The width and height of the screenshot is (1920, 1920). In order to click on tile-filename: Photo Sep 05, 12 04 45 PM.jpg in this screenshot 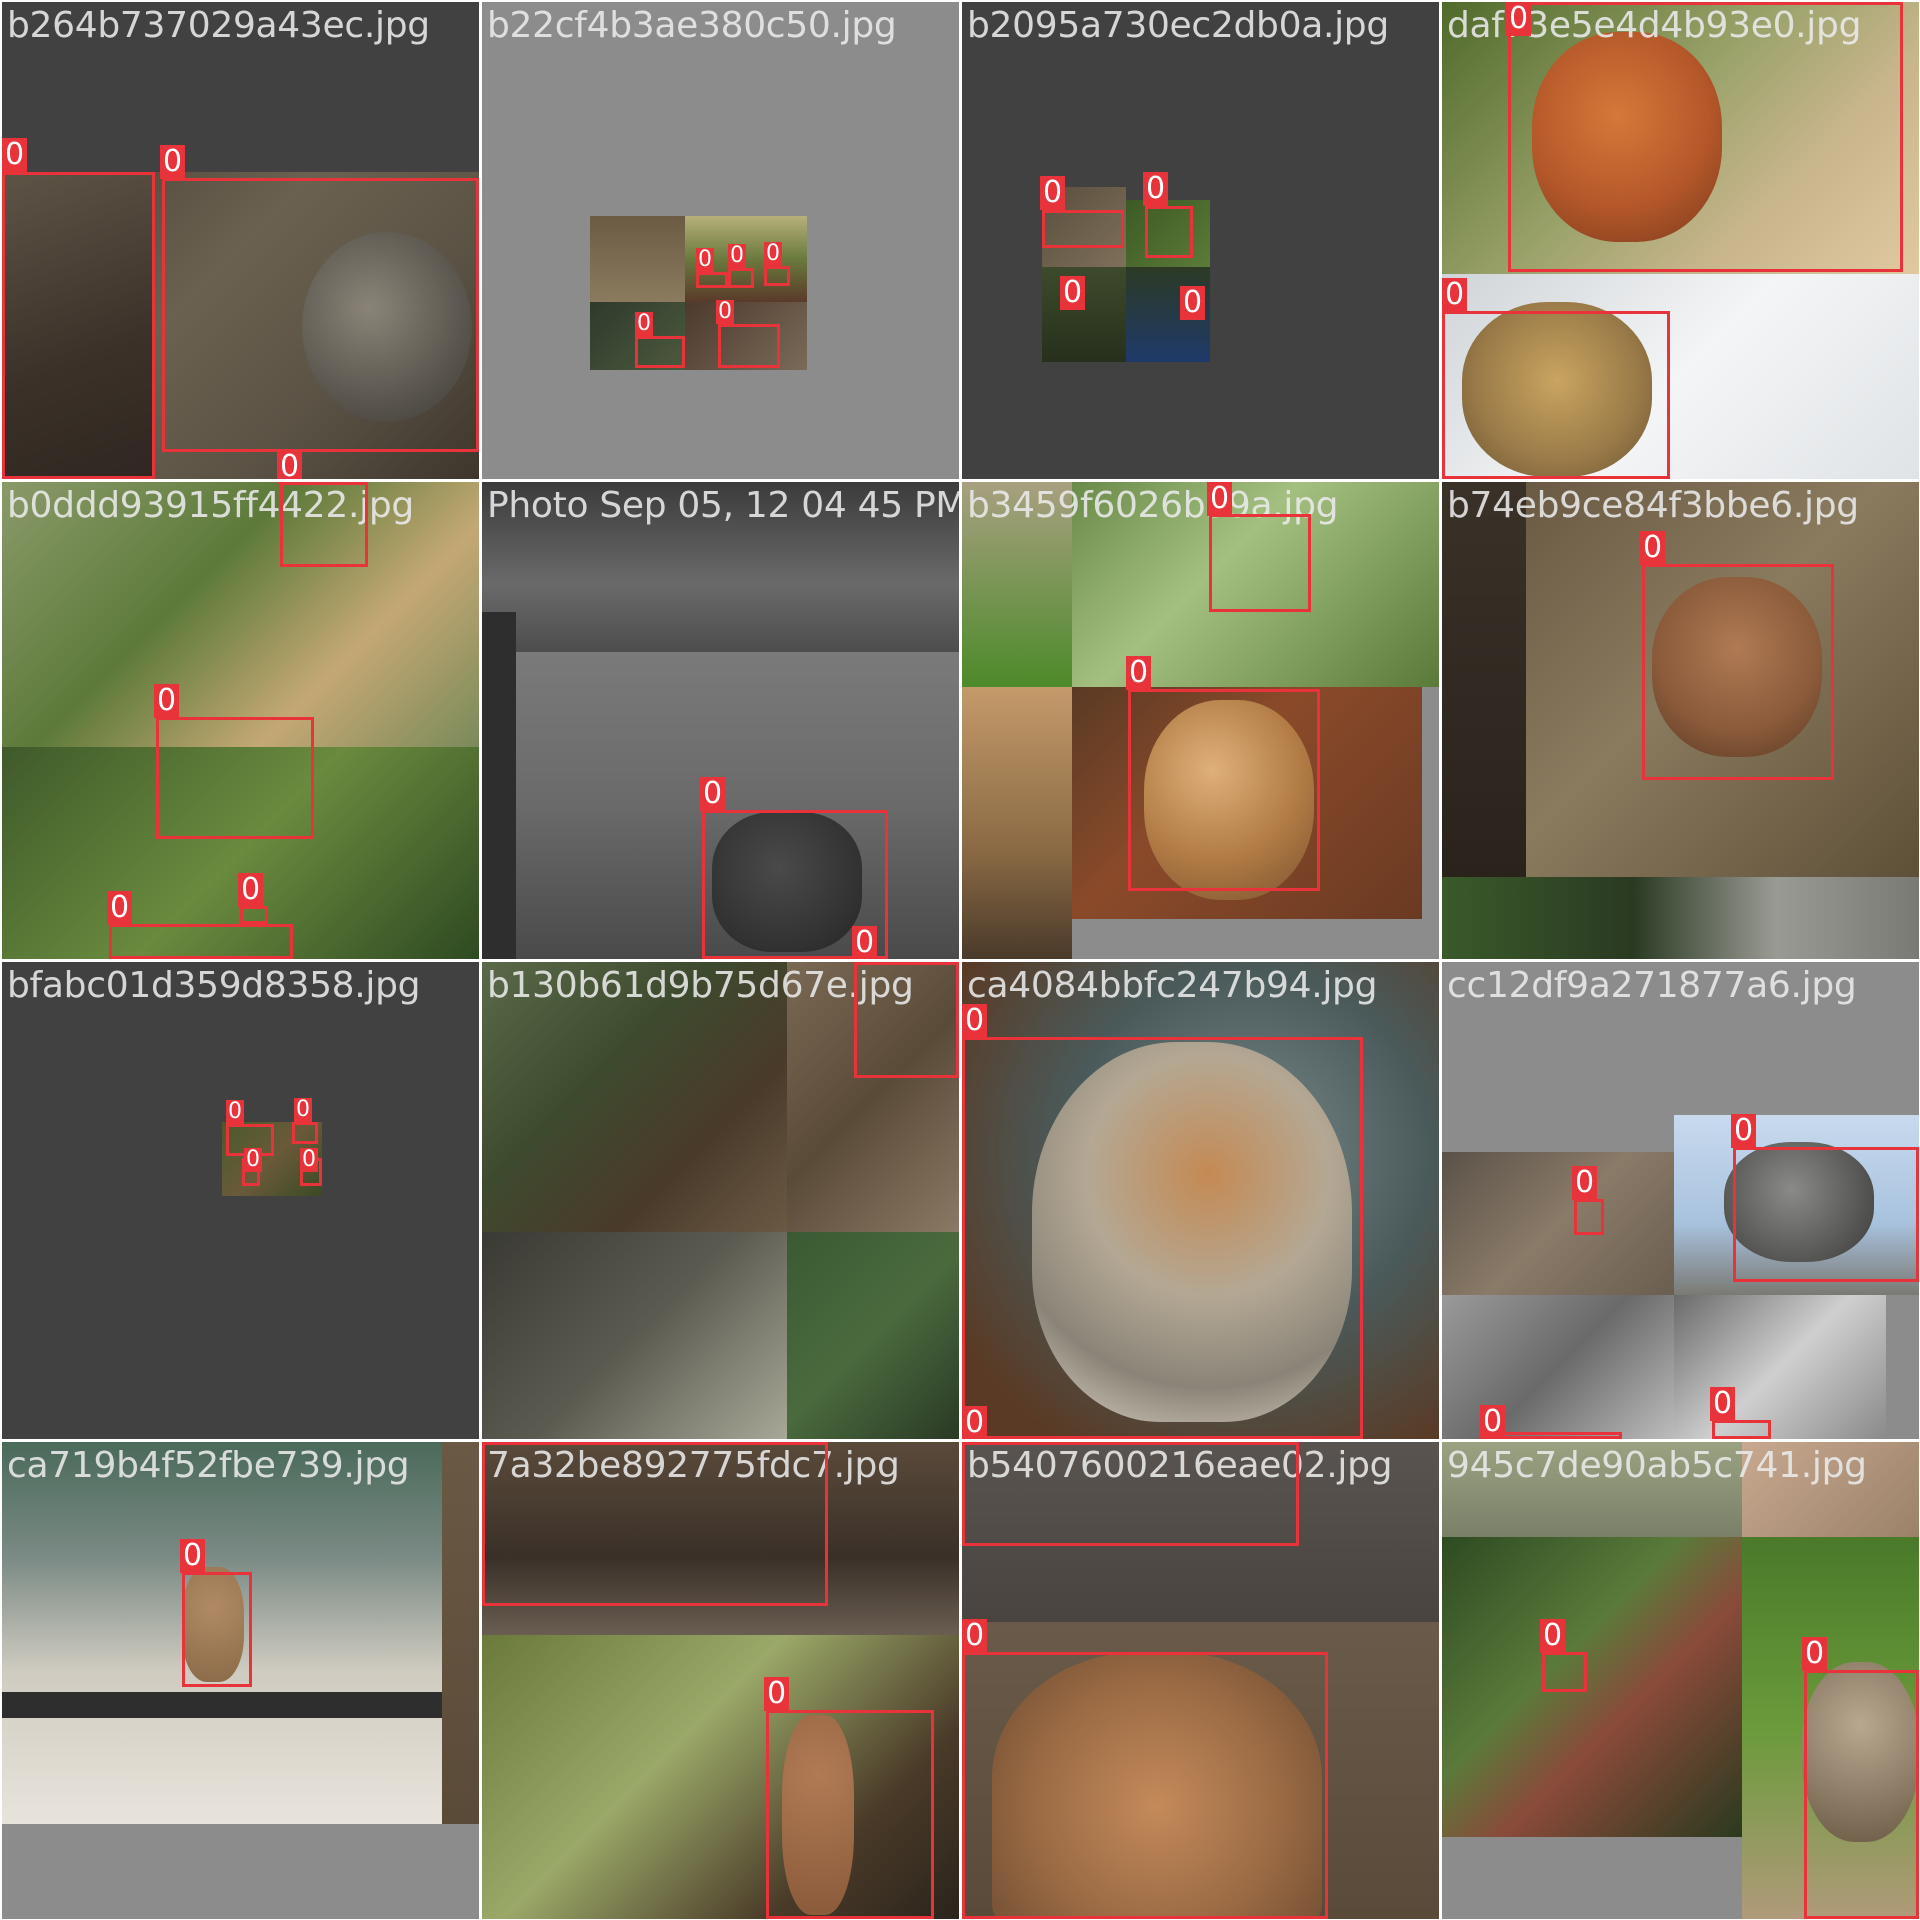, I will do `click(723, 505)`.